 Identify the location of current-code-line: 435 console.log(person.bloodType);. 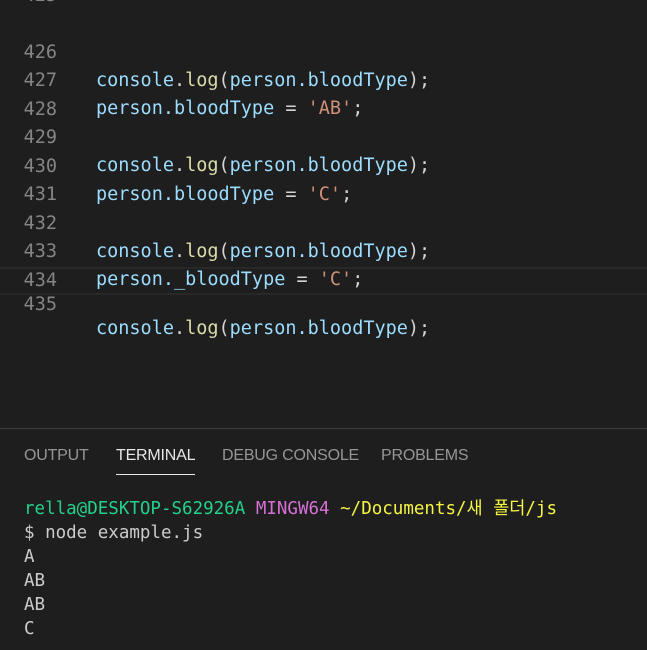
(323, 303).